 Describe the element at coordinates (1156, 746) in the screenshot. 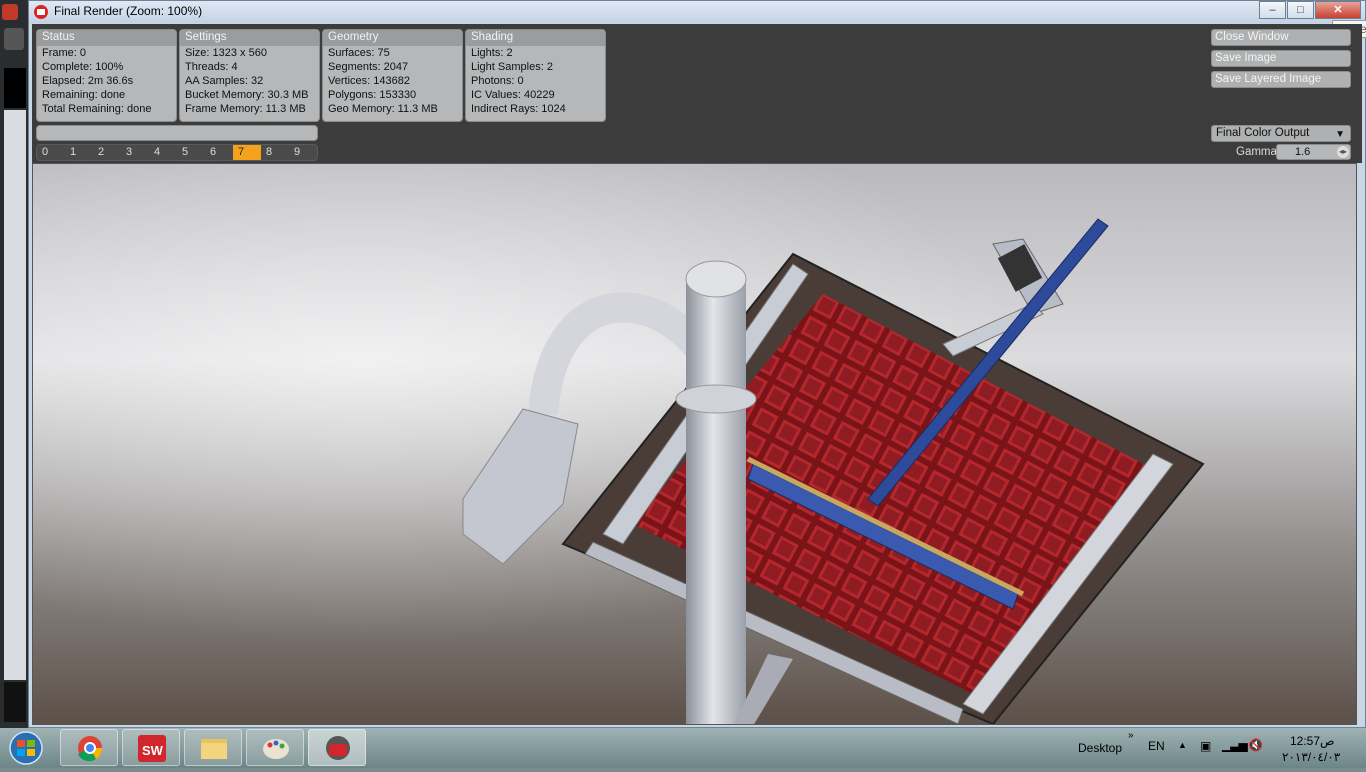

I see `language-indicator: EN` at that location.